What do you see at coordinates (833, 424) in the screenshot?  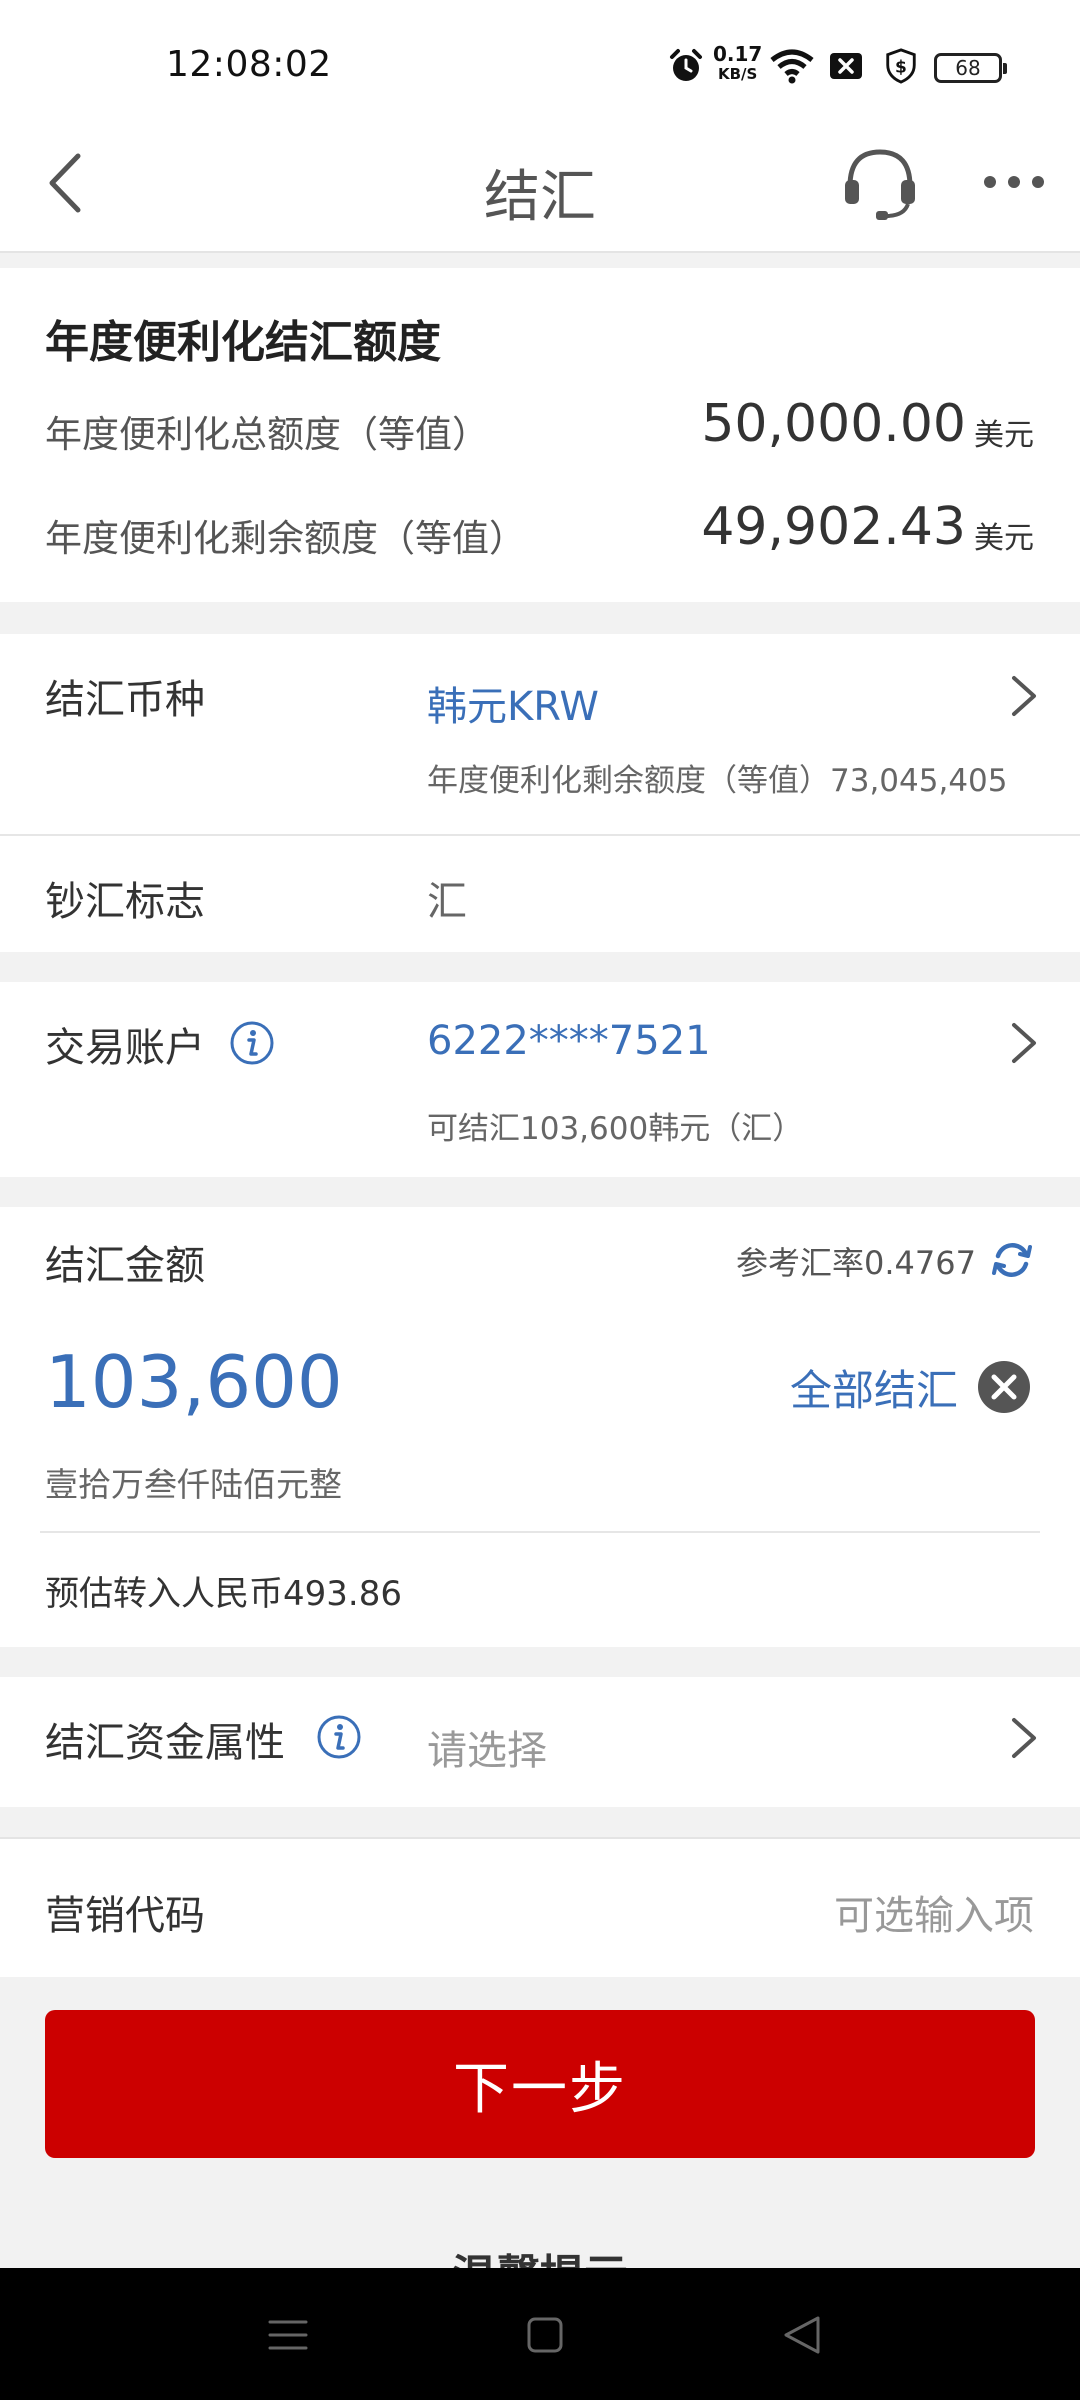 I see `total-quota-amount: 50,000.00` at bounding box center [833, 424].